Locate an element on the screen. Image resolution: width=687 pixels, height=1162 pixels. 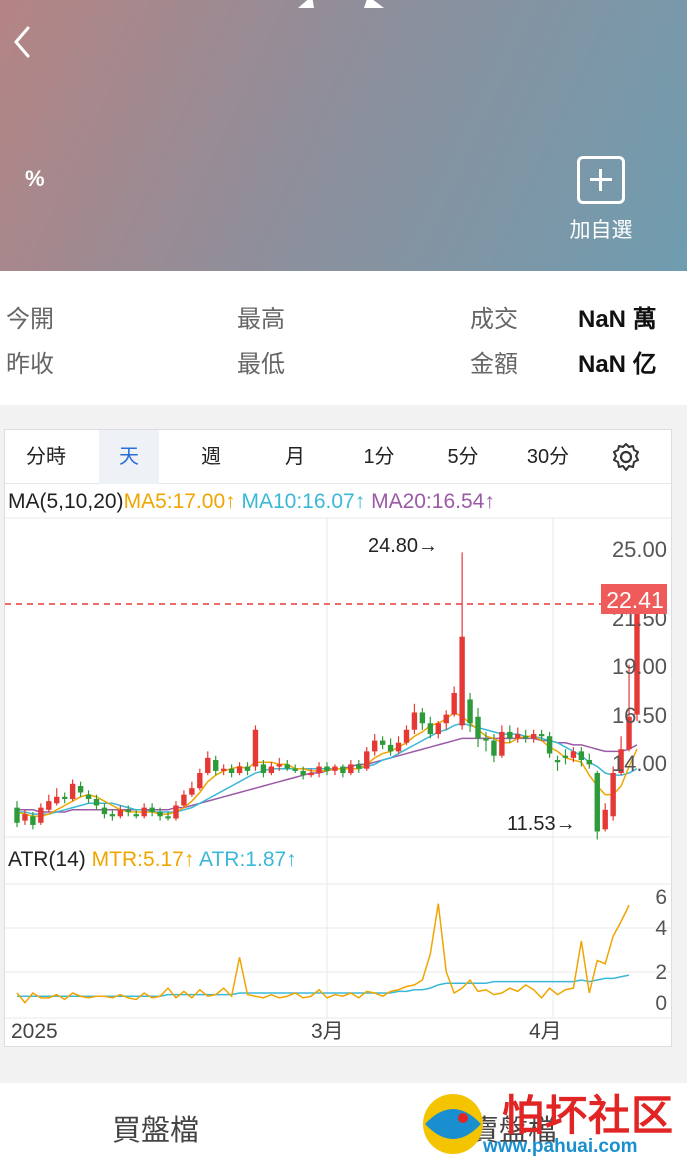
atr-axis-label: 6 is located at coordinates (661, 897).